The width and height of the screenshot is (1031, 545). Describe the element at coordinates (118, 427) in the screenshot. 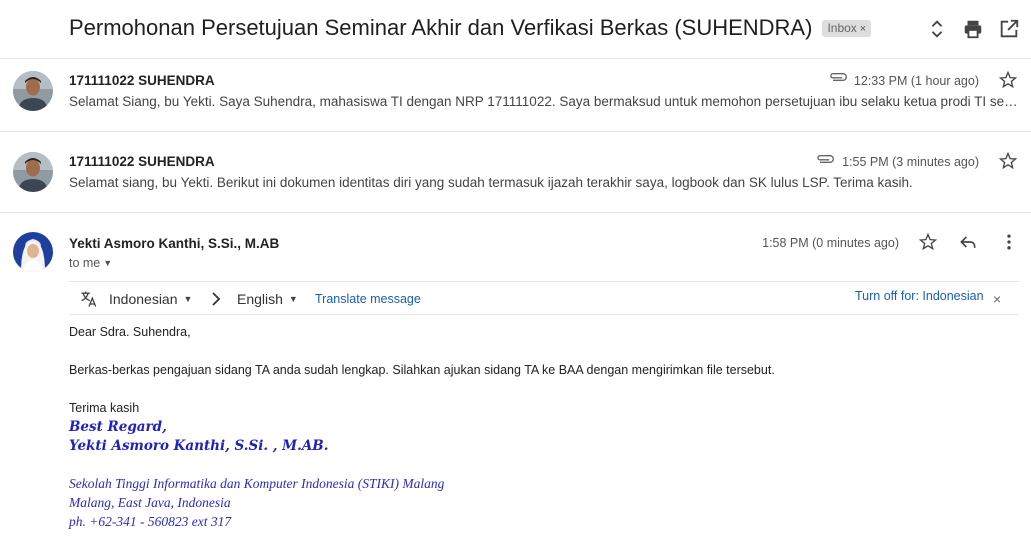

I see `signature-greeting: Best Regard,` at that location.